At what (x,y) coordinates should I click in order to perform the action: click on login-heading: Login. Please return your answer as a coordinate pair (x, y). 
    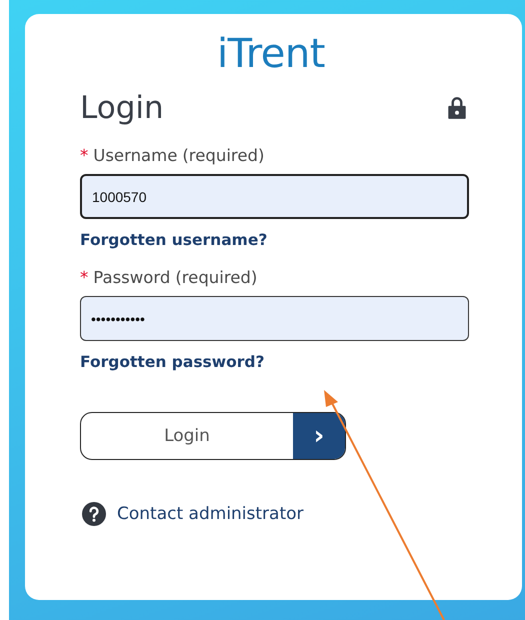
    Looking at the image, I should click on (122, 108).